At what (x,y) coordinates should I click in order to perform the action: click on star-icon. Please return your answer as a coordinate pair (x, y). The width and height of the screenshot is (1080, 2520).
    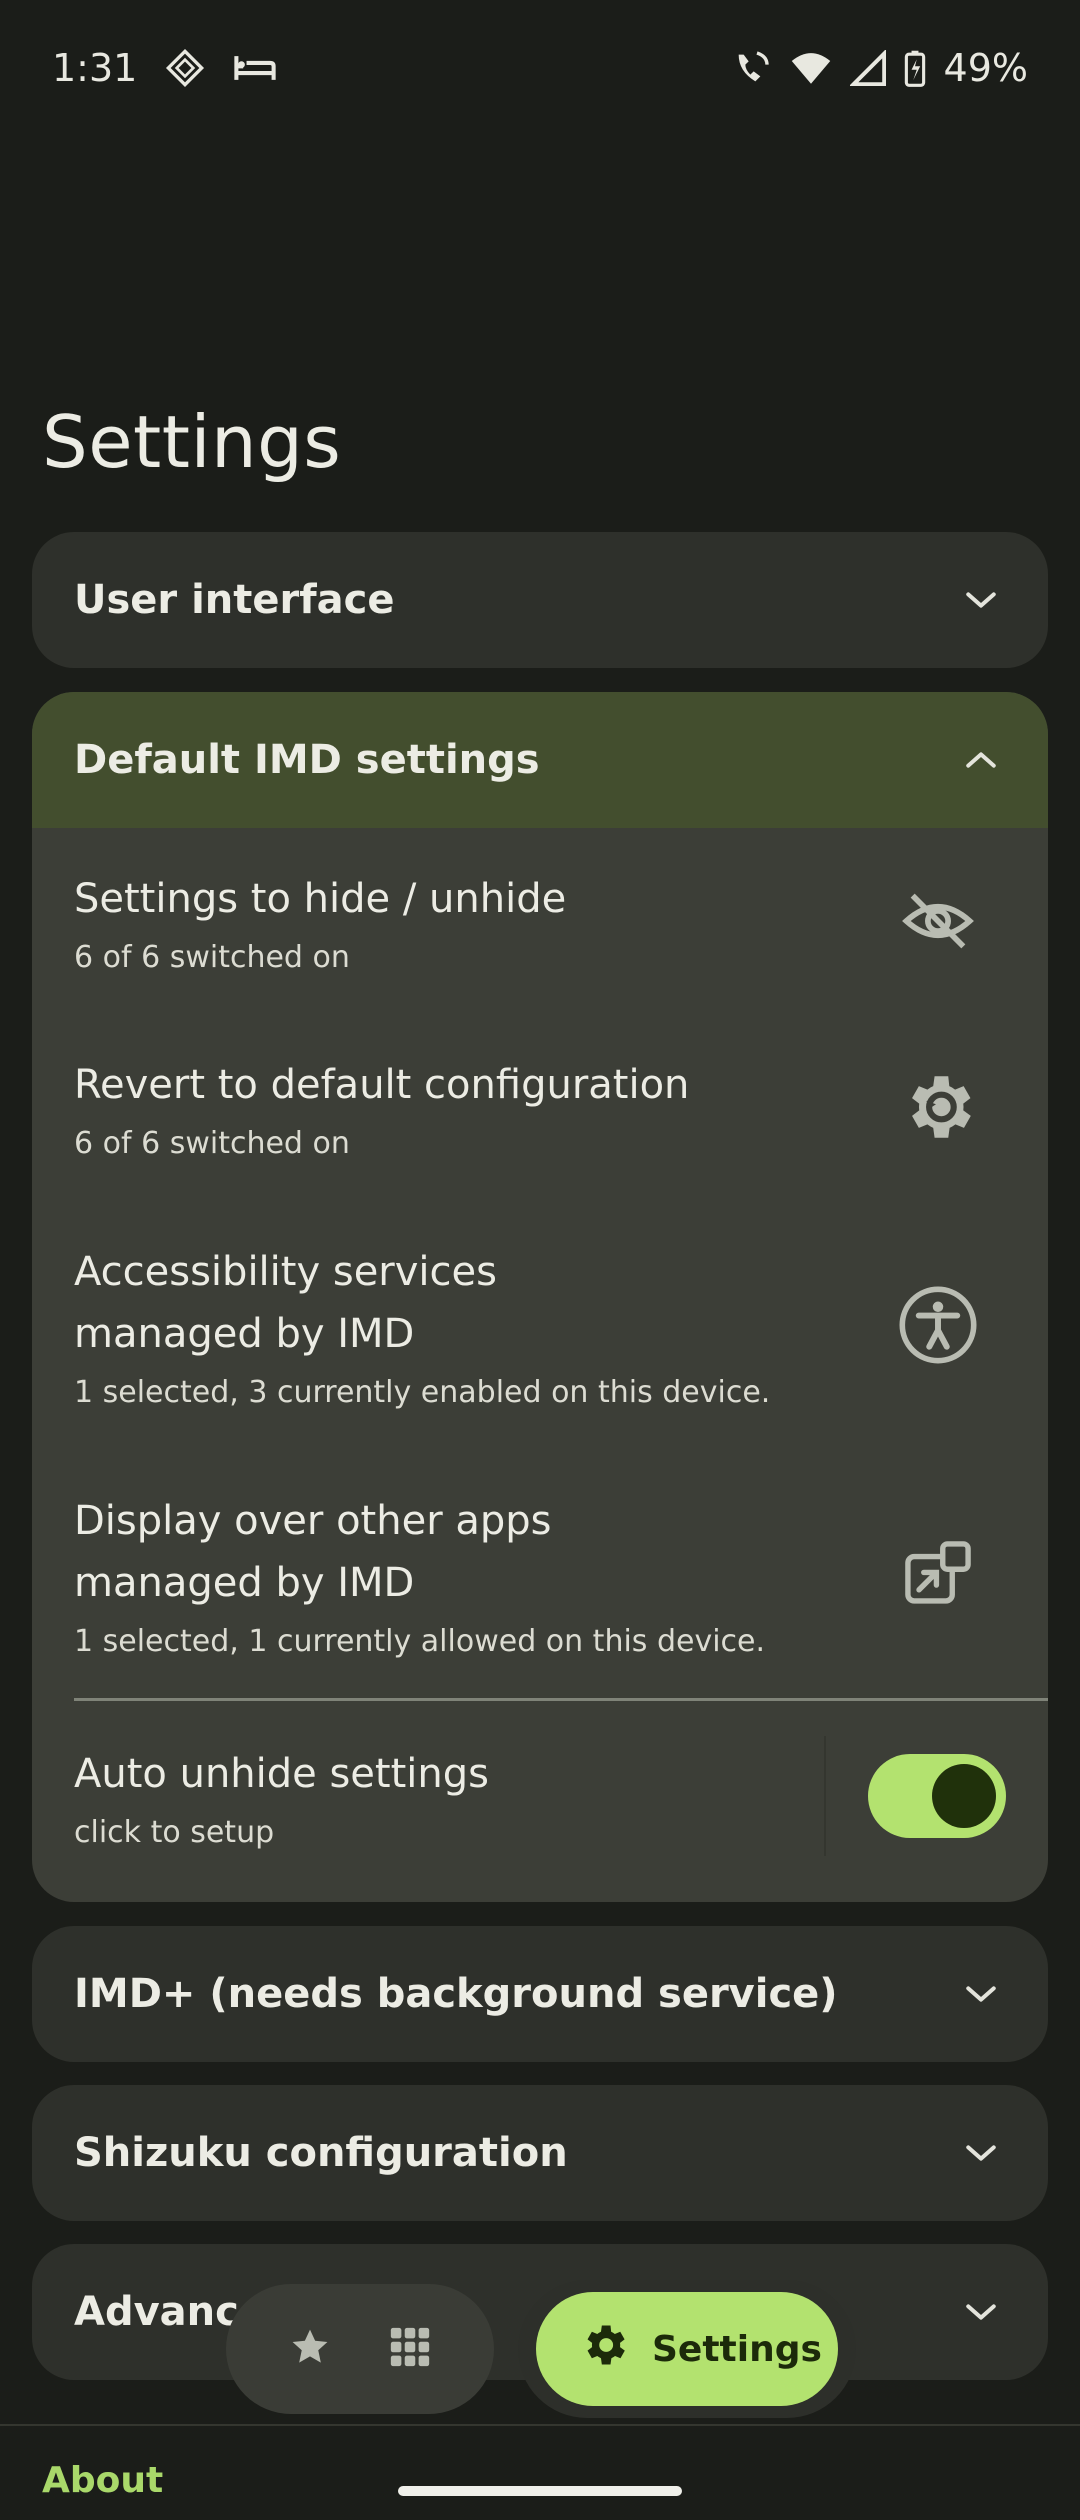
    Looking at the image, I should click on (310, 2349).